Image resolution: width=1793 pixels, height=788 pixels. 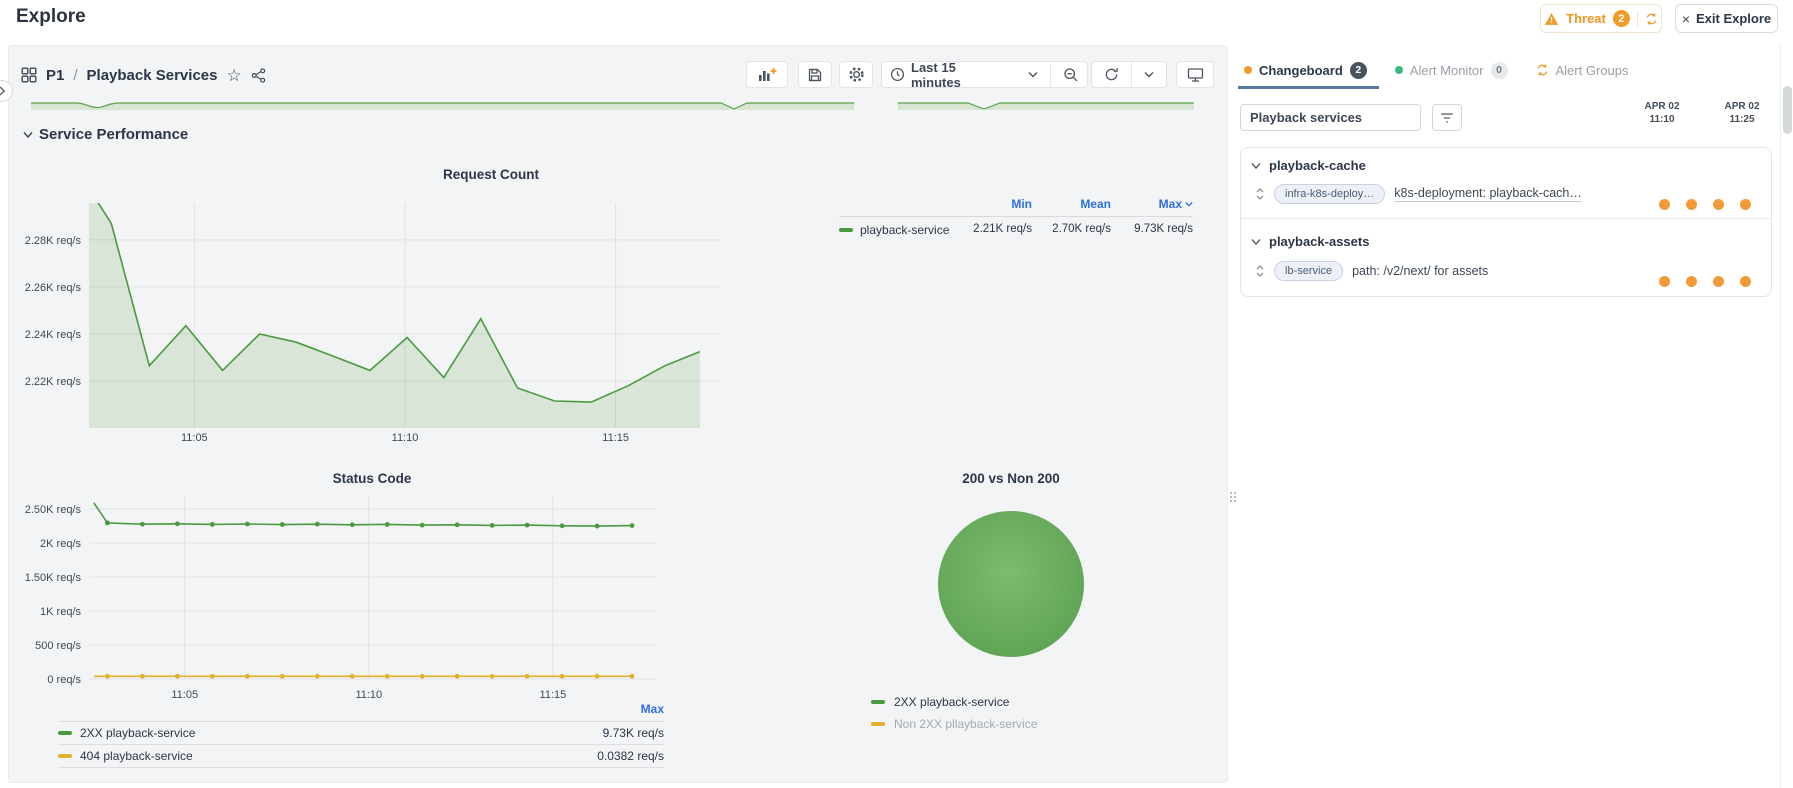 What do you see at coordinates (1011, 584) in the screenshot?
I see `pie-chart` at bounding box center [1011, 584].